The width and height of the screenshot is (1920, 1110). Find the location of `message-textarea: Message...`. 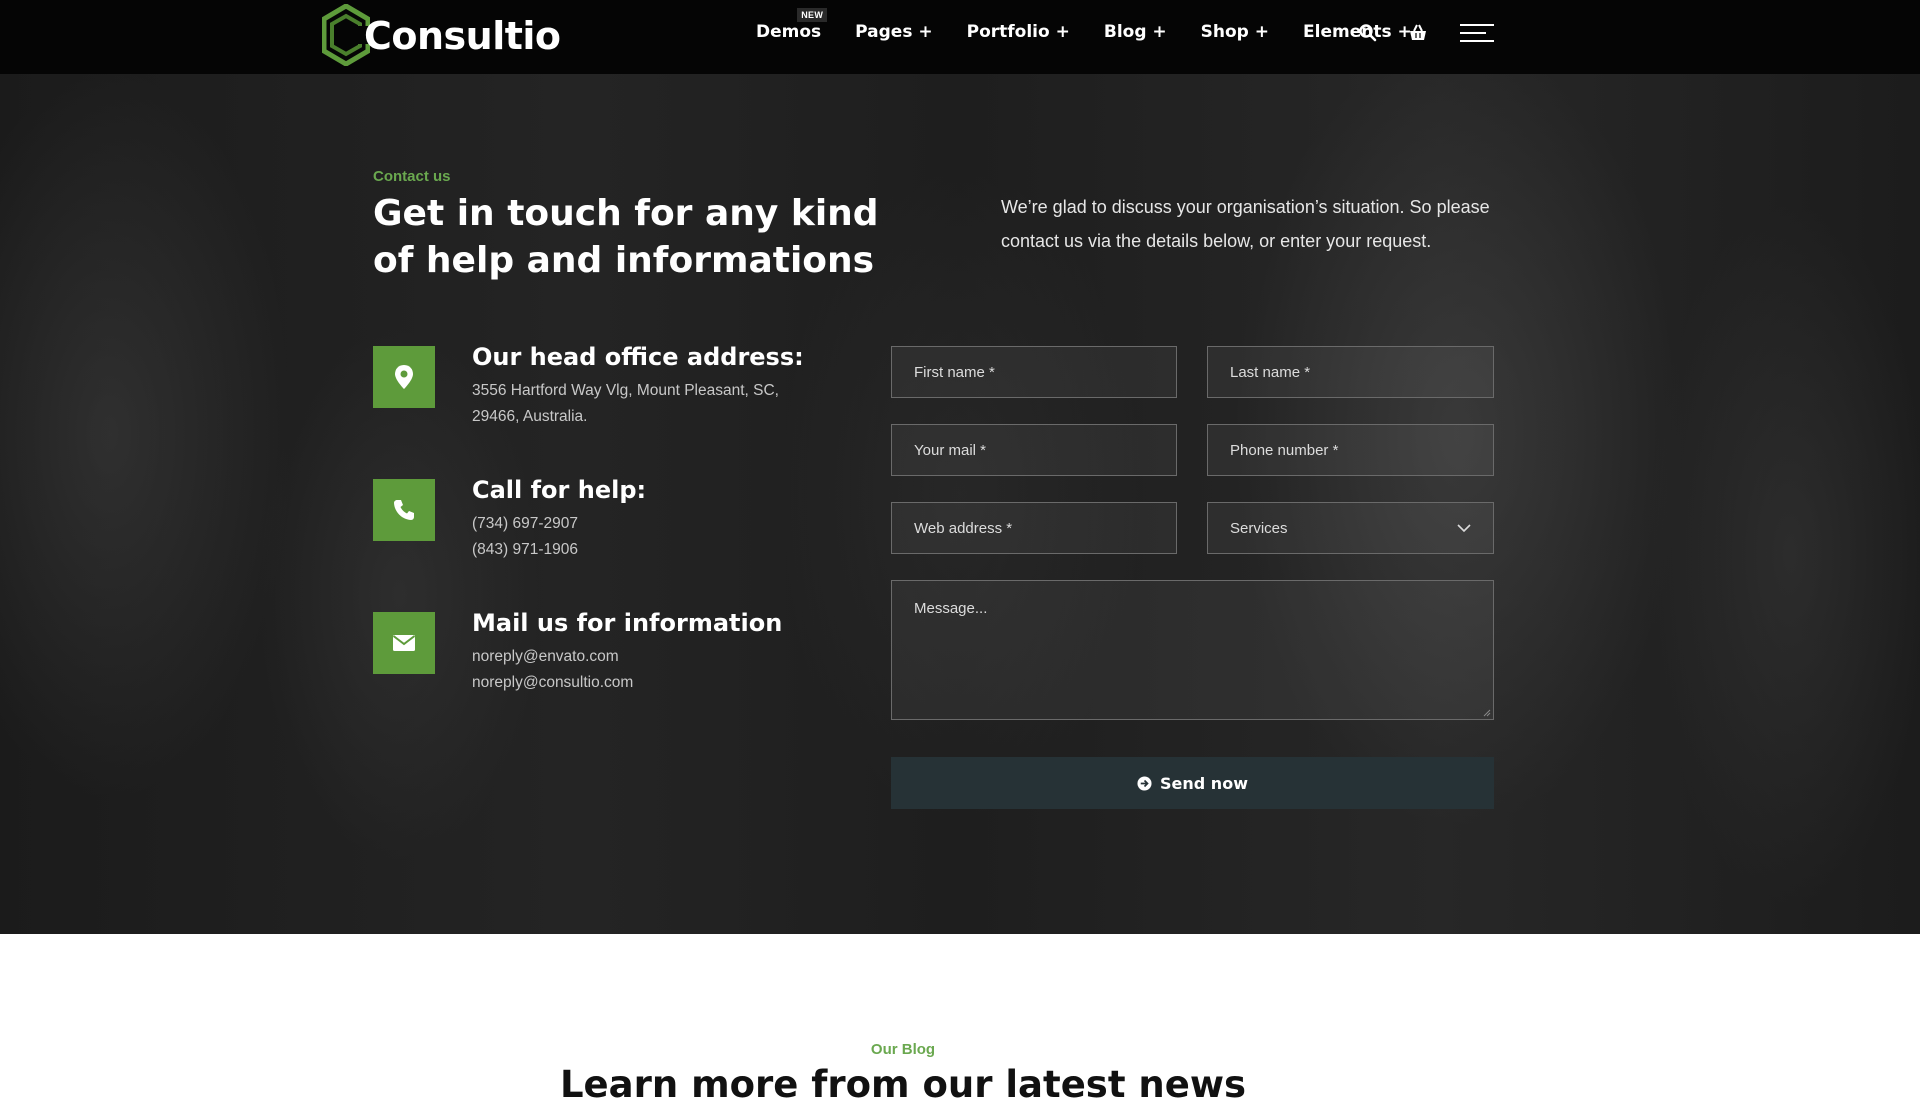

message-textarea: Message... is located at coordinates (1192, 650).